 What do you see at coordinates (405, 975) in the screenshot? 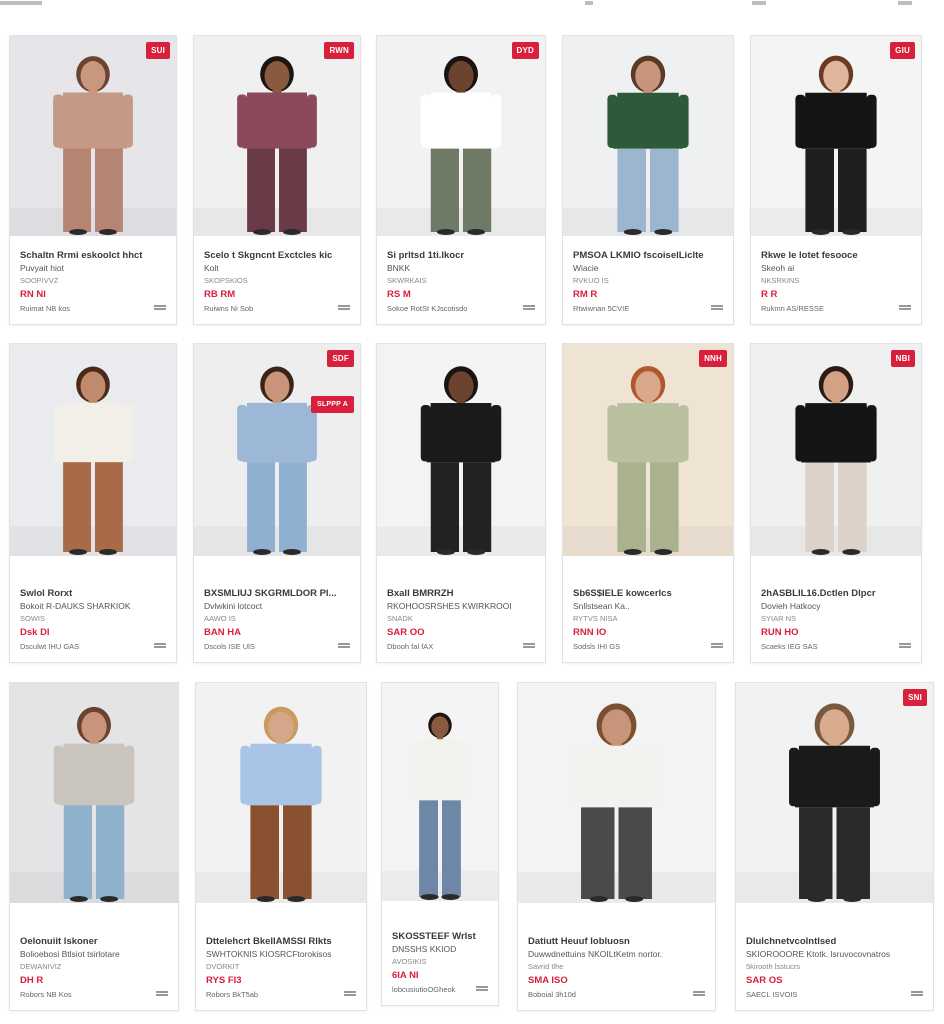
I see `product-price: 6IA NI` at bounding box center [405, 975].